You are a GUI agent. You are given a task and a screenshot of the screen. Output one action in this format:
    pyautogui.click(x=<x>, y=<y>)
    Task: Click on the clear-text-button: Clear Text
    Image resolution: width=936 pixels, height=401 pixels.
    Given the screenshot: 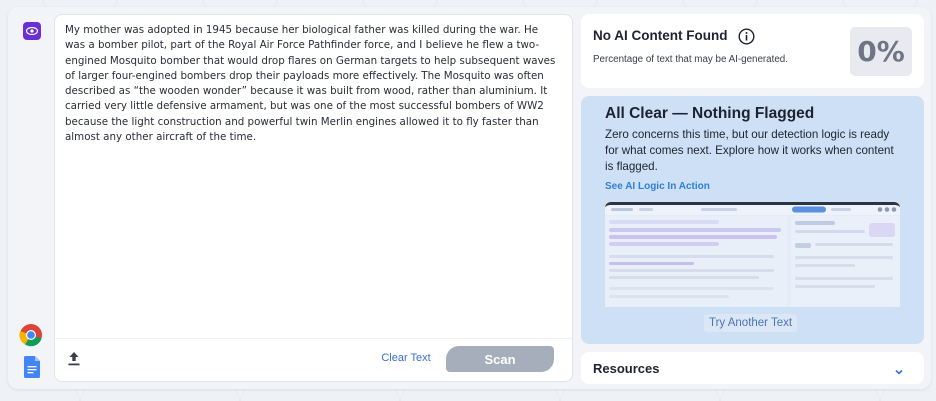 What is the action you would take?
    pyautogui.click(x=406, y=358)
    